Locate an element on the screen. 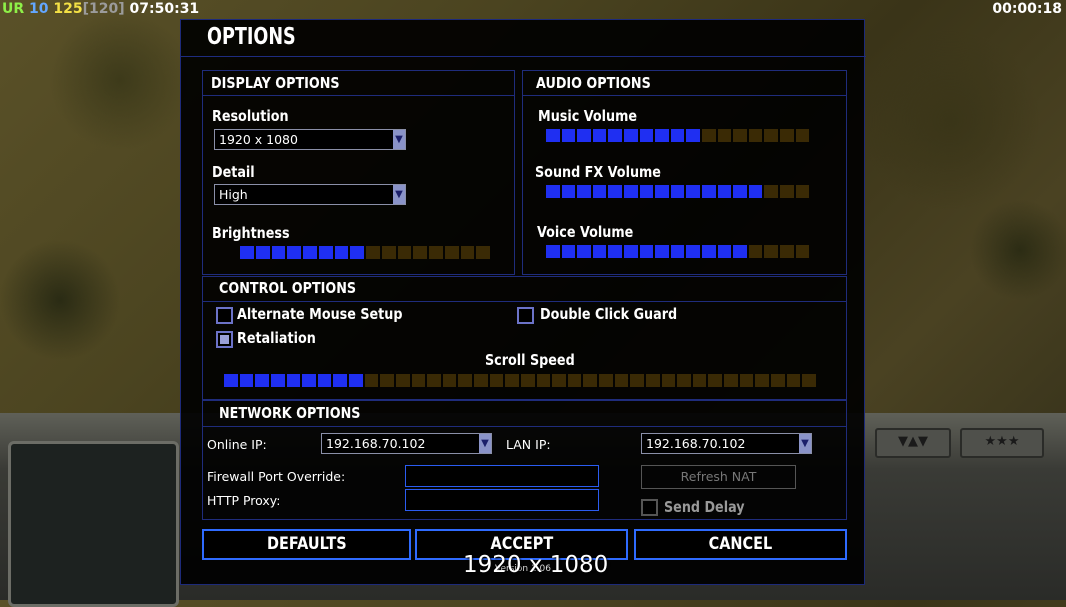  send-delay-checkbox is located at coordinates (649, 507).